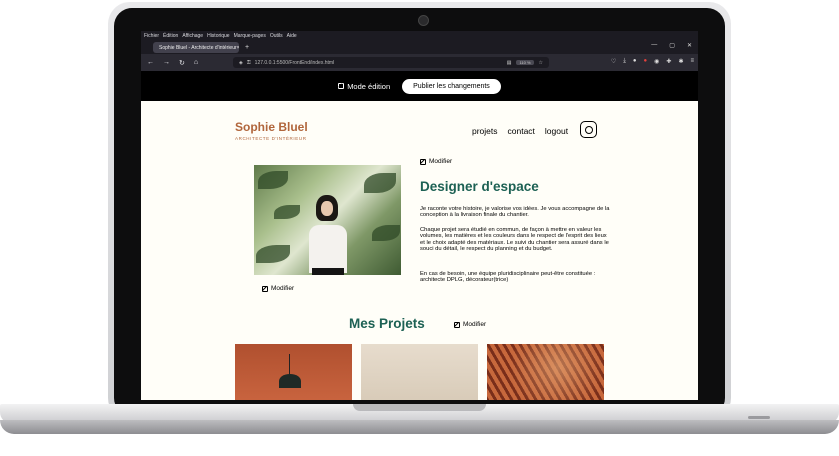 This screenshot has width=839, height=456. What do you see at coordinates (172, 63) in the screenshot?
I see `nav-buttons: ← → ↻ ⌂` at bounding box center [172, 63].